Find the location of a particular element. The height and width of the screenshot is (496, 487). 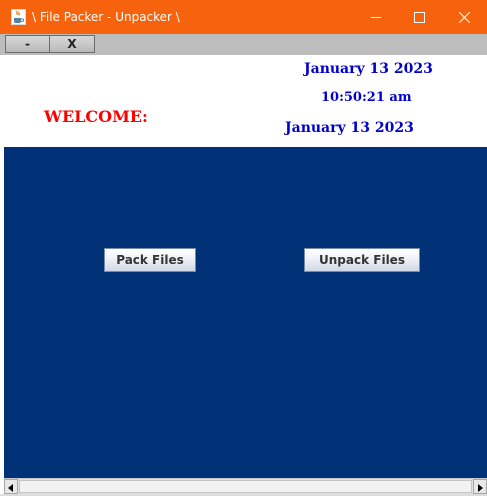

scrollbar-thumb is located at coordinates (245, 486).